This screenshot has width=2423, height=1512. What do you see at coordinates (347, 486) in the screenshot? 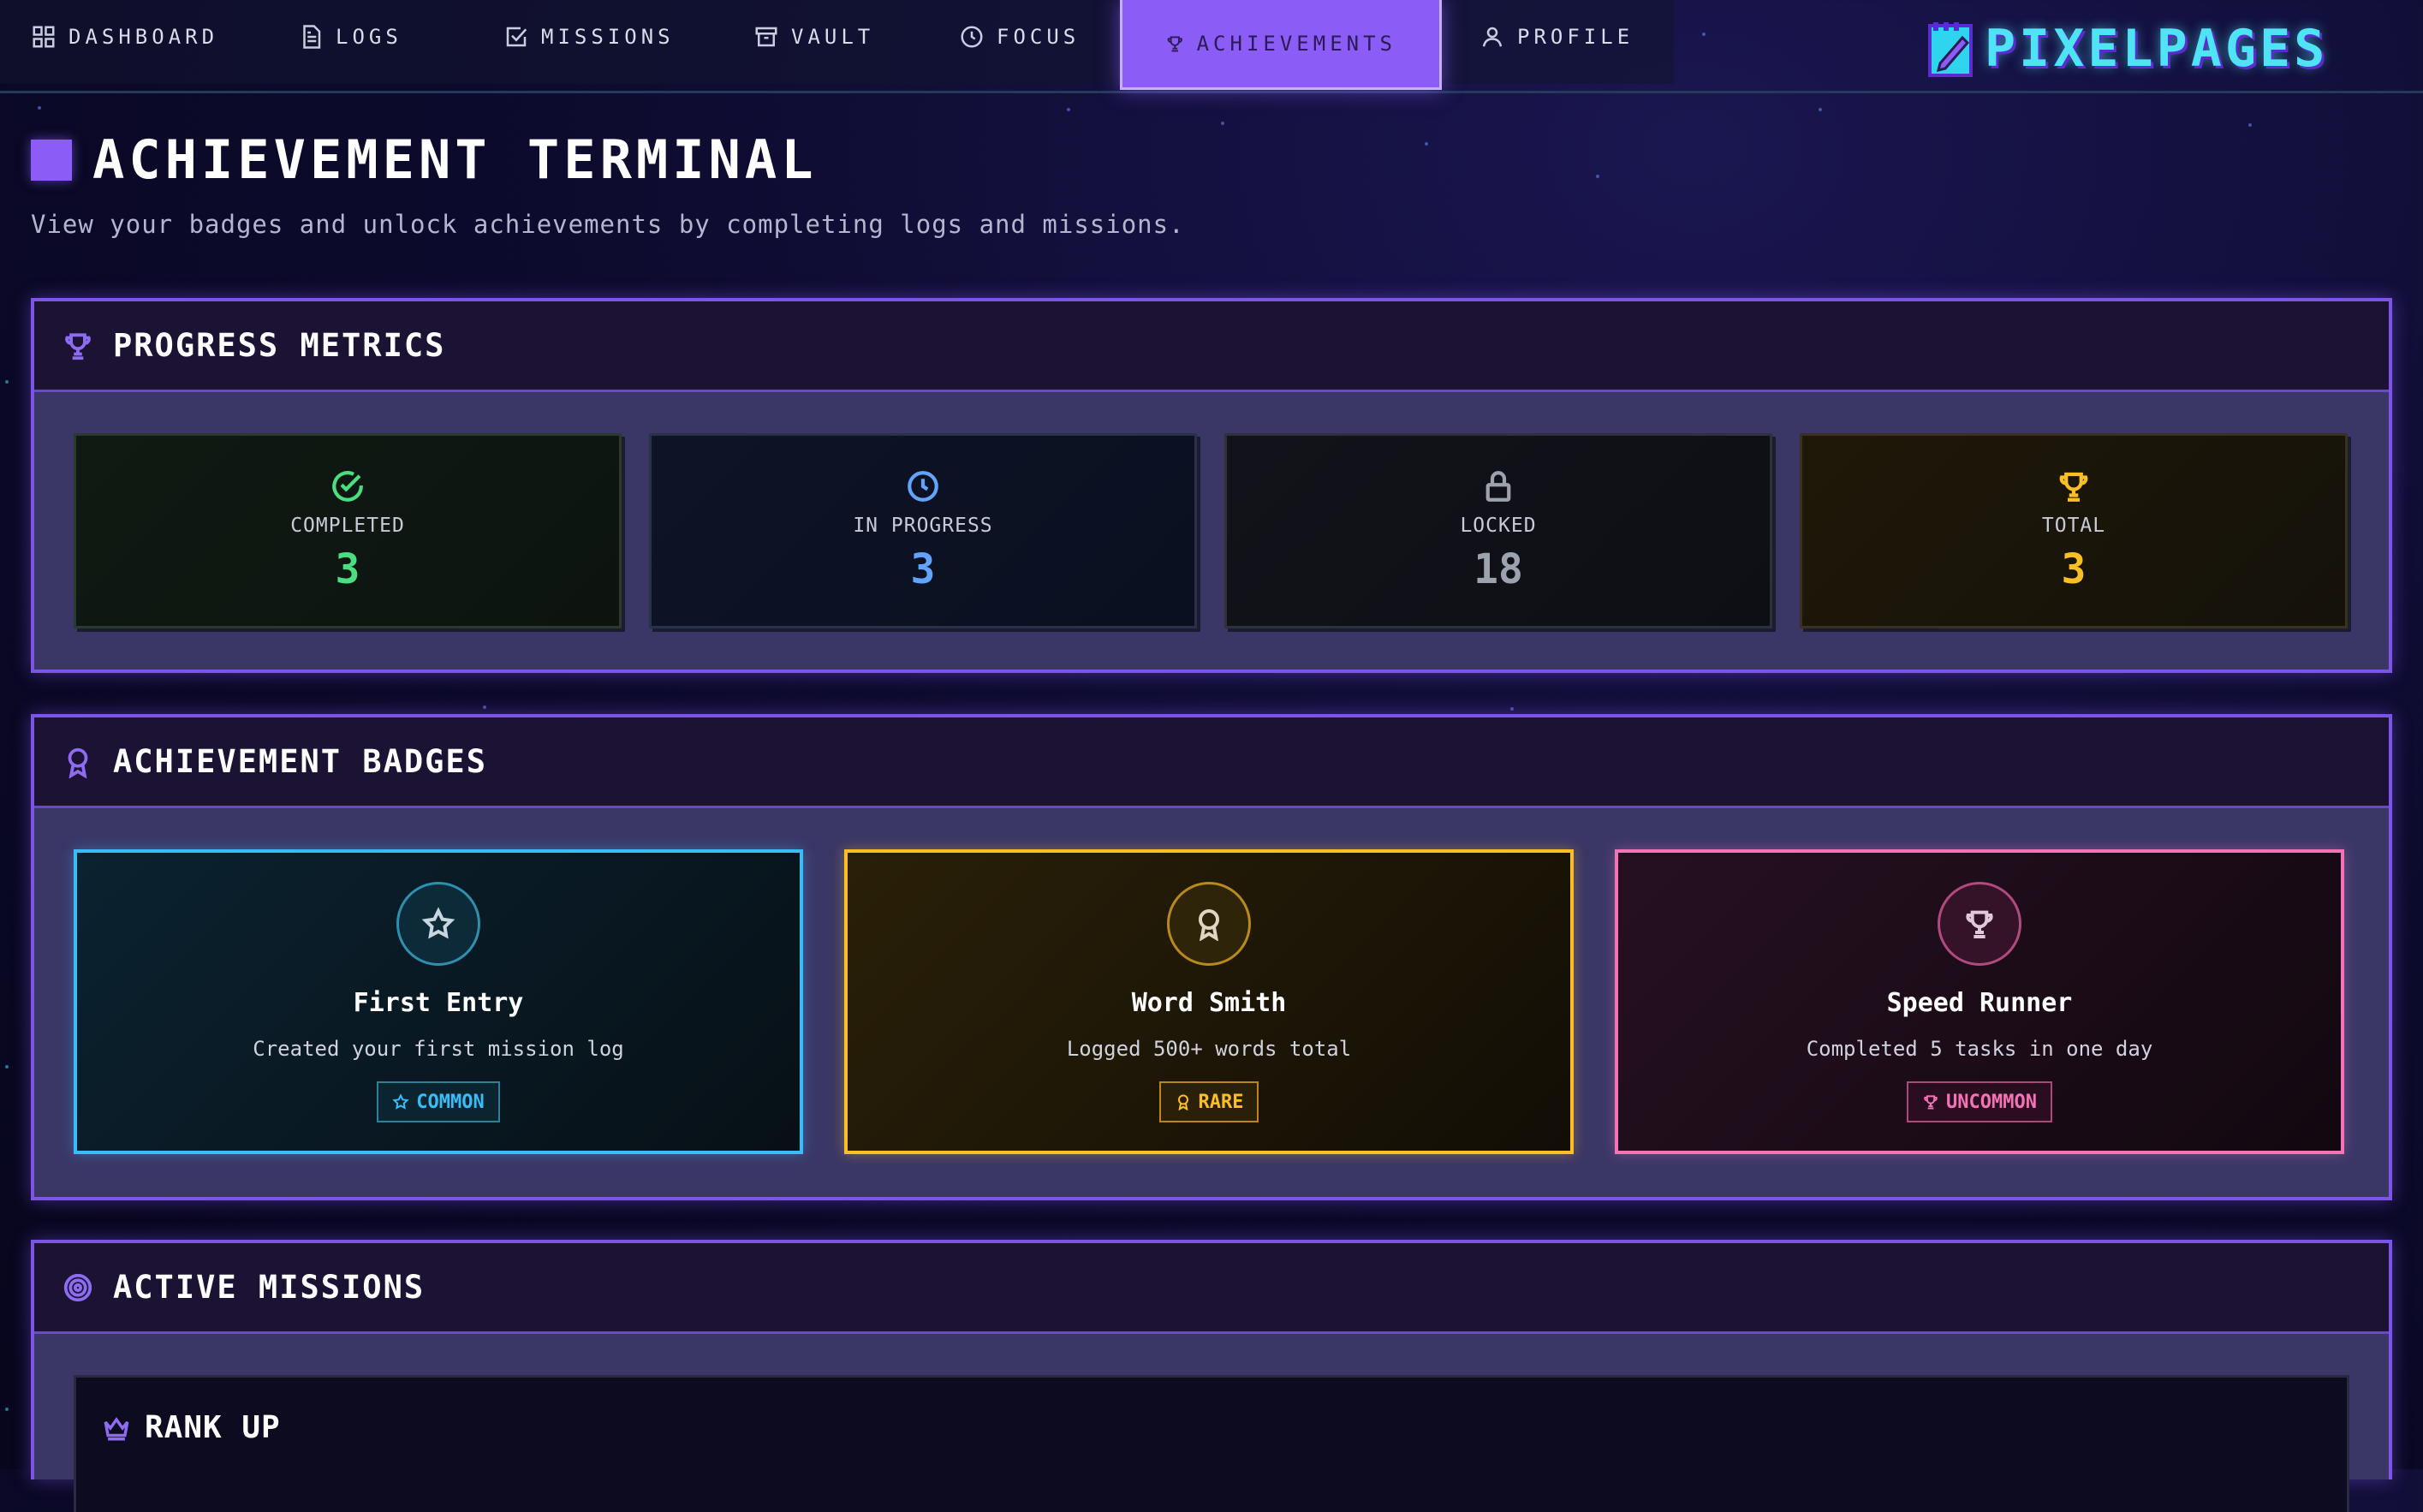
I see `check-circle-icon` at bounding box center [347, 486].